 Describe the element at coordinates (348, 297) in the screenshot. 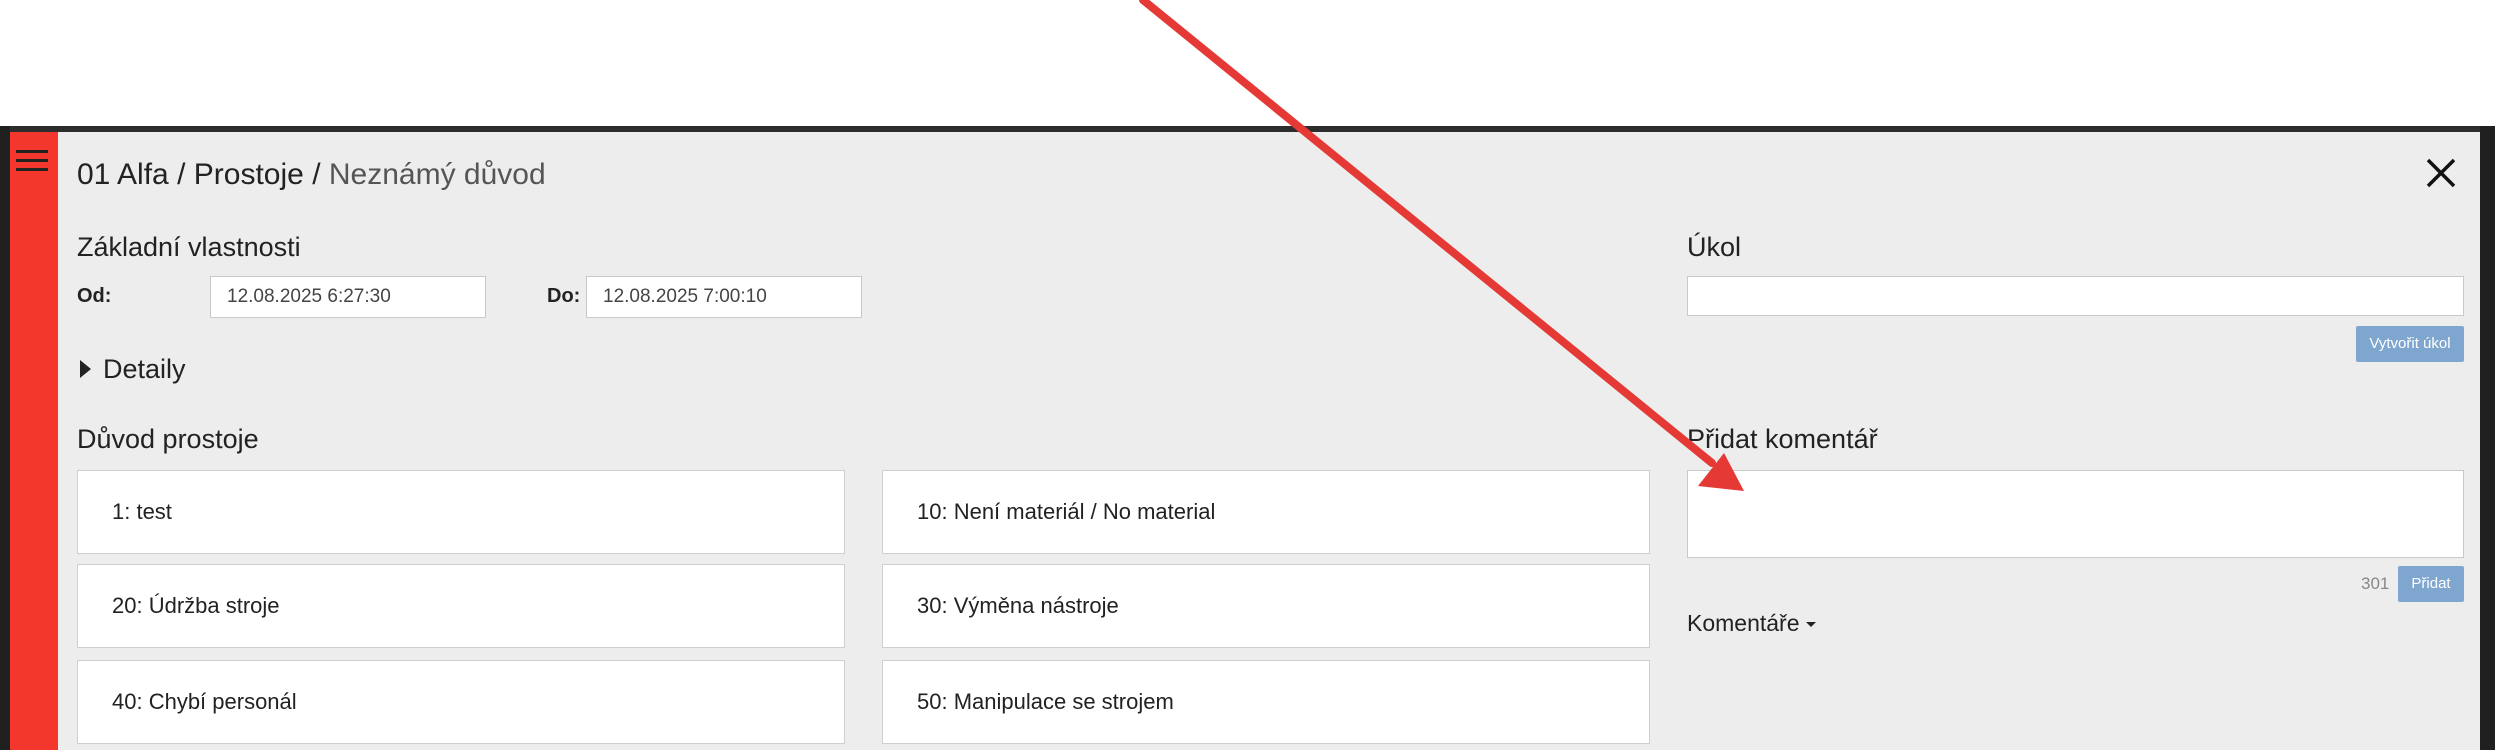

I see `from-field: 12.08.2025 6:27:30` at that location.